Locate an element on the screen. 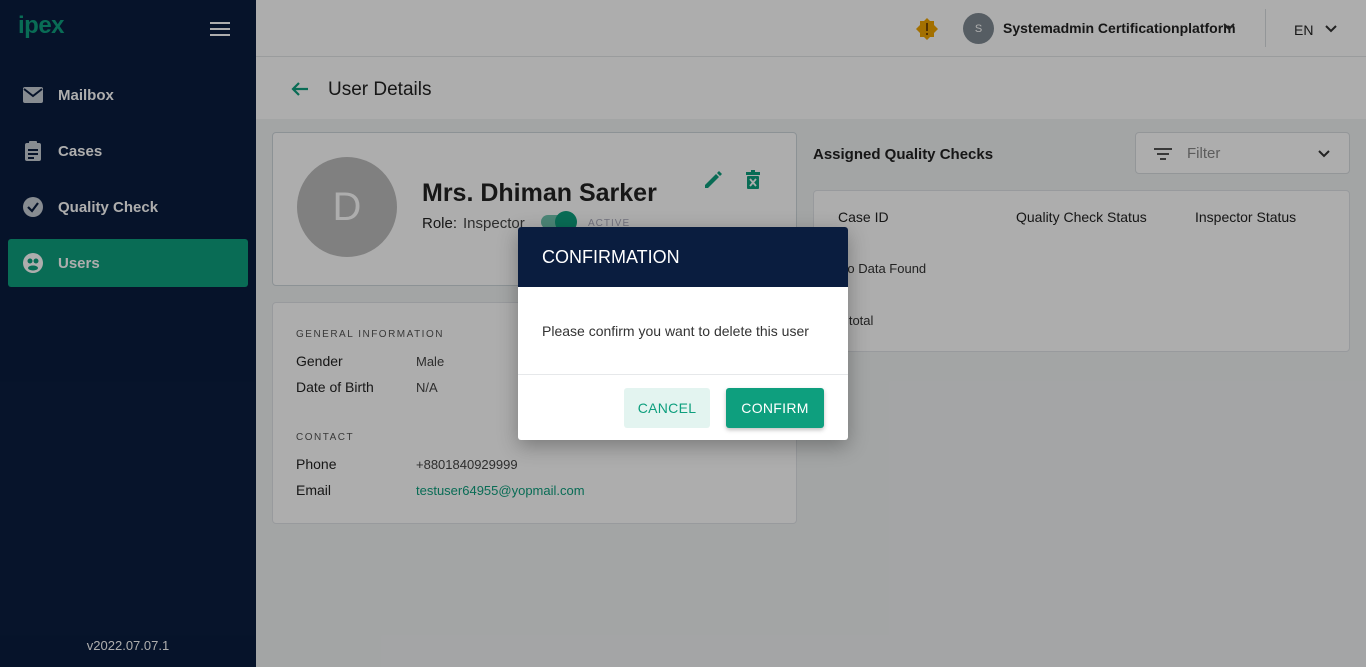 This screenshot has height=667, width=1366. dialog-title: CONFIRMATION is located at coordinates (683, 257).